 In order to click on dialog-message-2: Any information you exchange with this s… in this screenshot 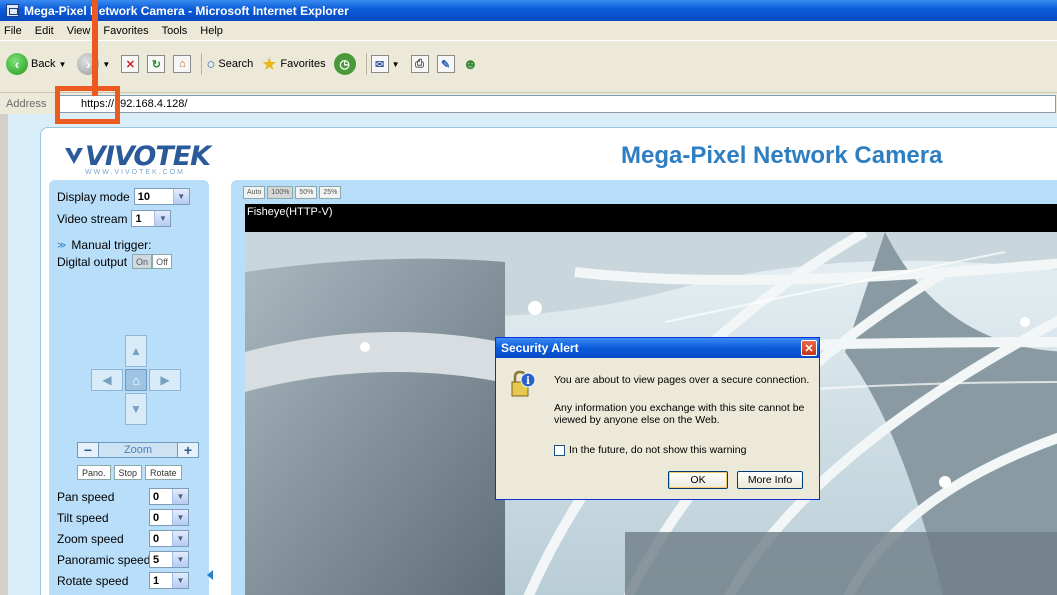, I will do `click(679, 414)`.